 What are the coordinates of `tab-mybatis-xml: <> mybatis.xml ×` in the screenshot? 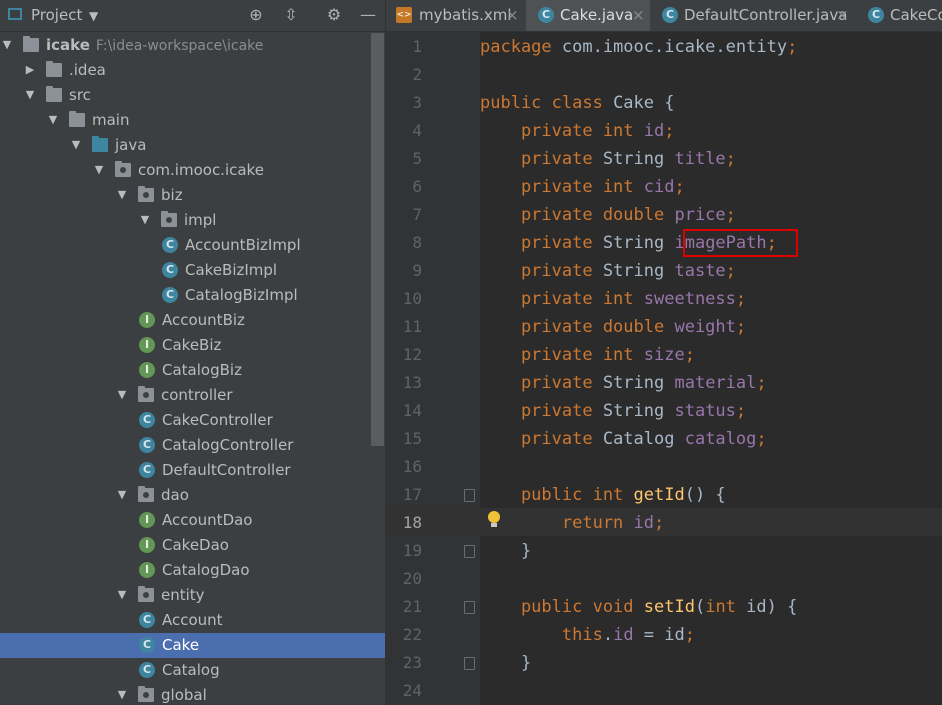 It's located at (456, 15).